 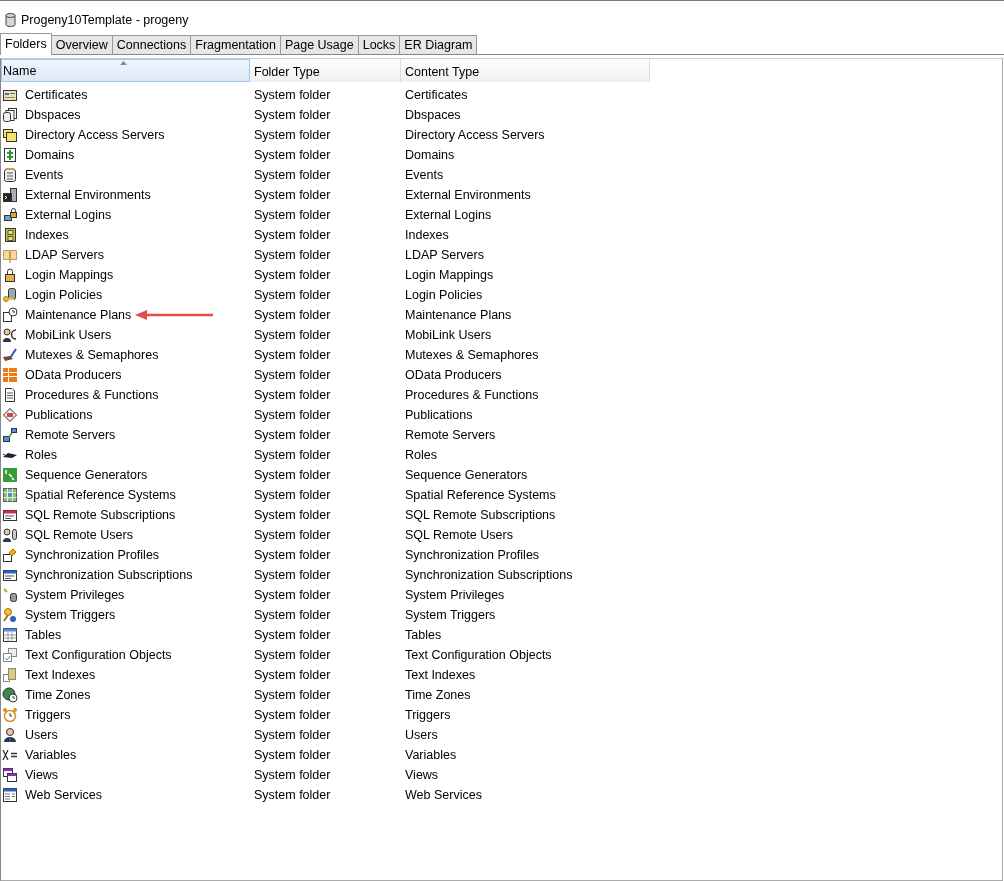 I want to click on folder-name: Sequence Generators, so click(x=86, y=475).